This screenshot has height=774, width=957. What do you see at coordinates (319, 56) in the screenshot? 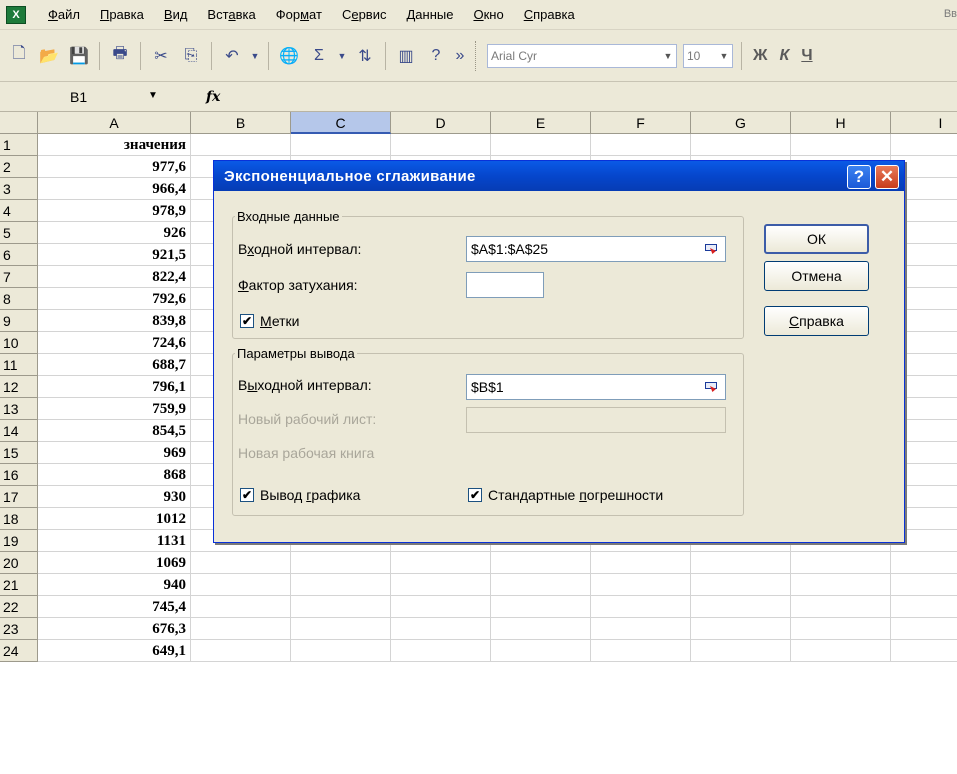
I see `autosum-icon: Σ` at bounding box center [319, 56].